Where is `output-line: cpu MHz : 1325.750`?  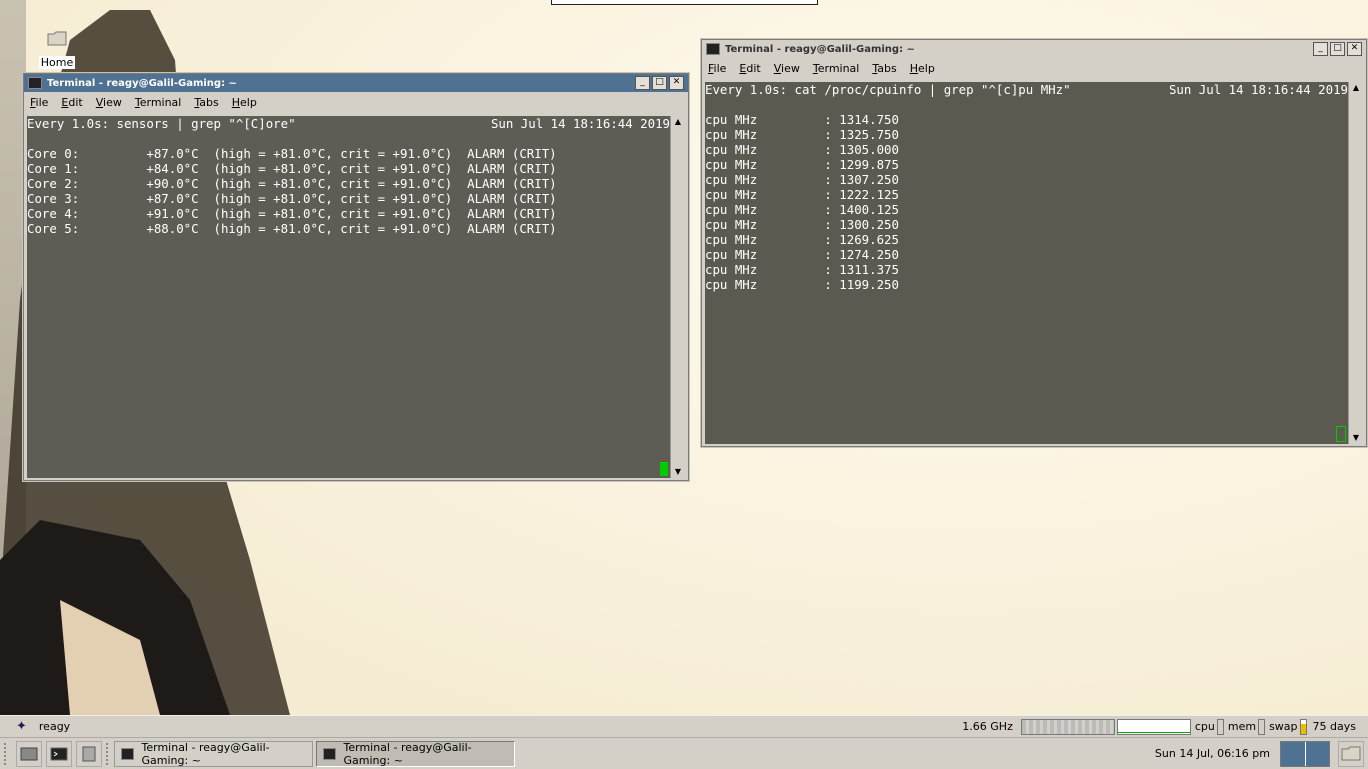 output-line: cpu MHz : 1325.750 is located at coordinates (802, 134).